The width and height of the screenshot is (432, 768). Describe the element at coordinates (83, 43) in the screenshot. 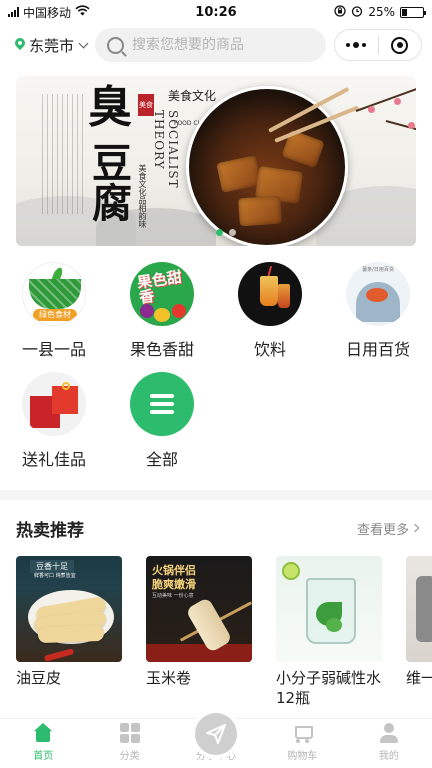

I see `chevron-down-icon` at that location.